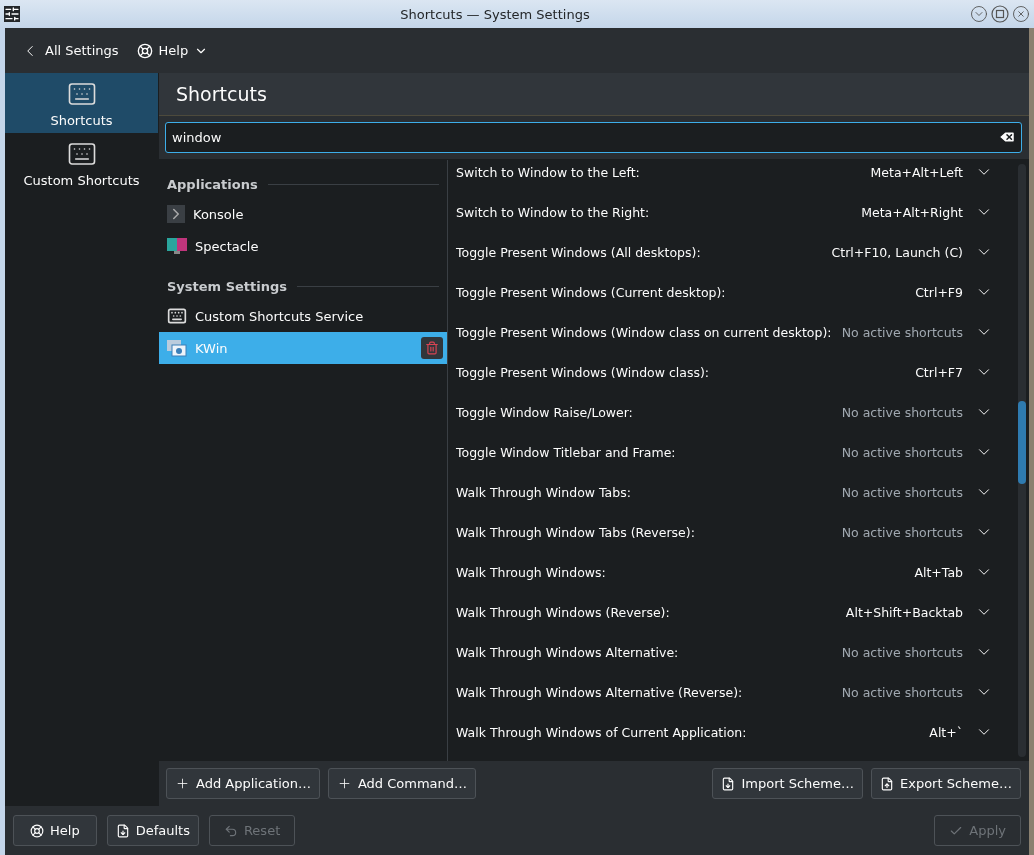  Describe the element at coordinates (548, 172) in the screenshot. I see `action-label: Switch to Window to the Left:` at that location.